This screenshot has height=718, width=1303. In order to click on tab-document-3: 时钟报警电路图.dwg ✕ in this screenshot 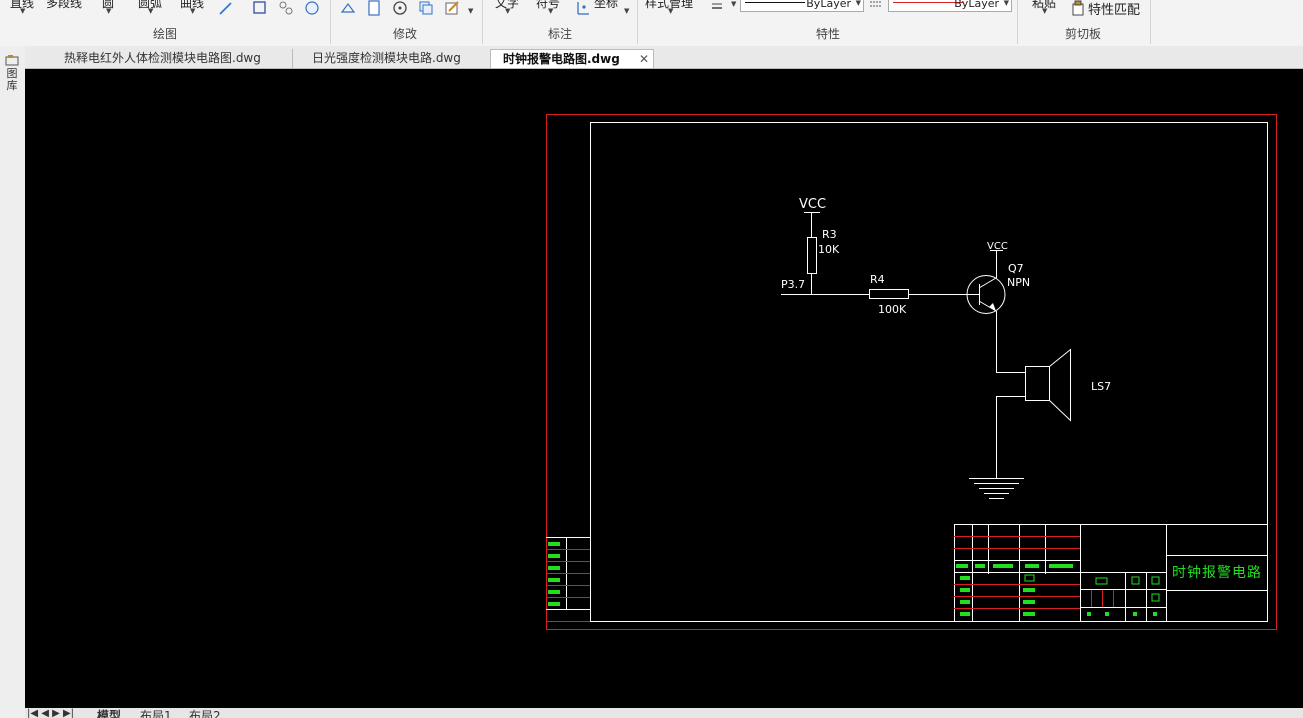, I will do `click(572, 58)`.